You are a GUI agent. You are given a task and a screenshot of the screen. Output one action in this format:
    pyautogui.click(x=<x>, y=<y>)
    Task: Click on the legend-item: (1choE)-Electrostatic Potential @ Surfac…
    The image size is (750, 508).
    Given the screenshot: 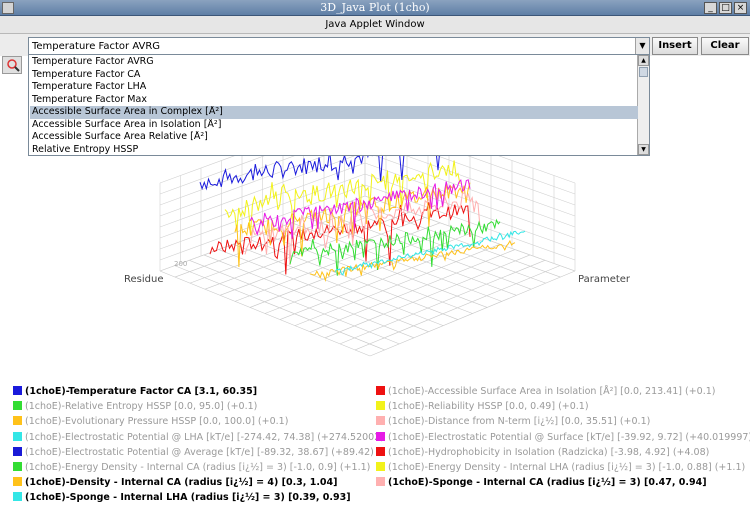 What is the action you would take?
    pyautogui.click(x=563, y=438)
    